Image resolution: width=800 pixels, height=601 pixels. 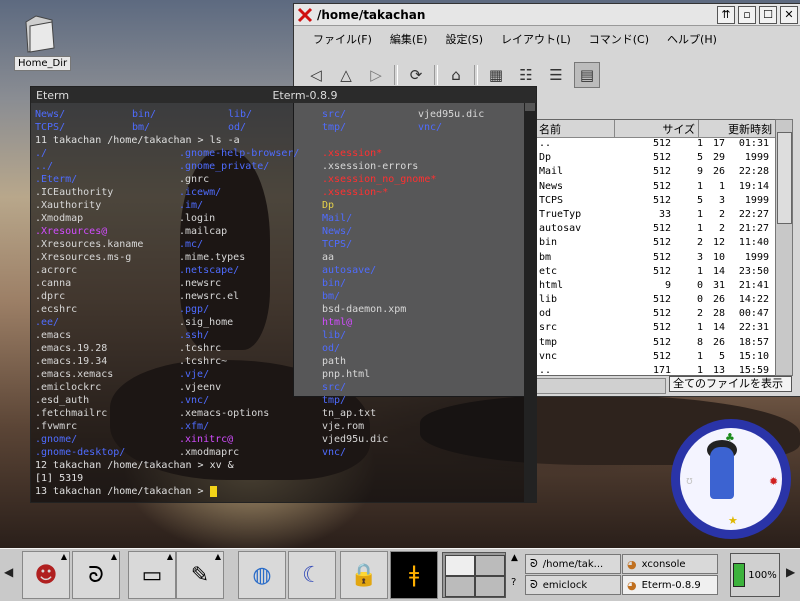 What do you see at coordinates (655, 329) in the screenshot?
I see `file-row: src 512 1 14 22:31` at bounding box center [655, 329].